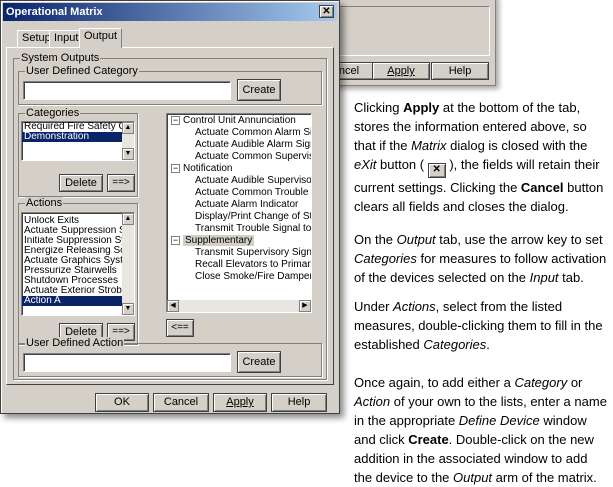 Image resolution: width=613 pixels, height=487 pixels. Describe the element at coordinates (78, 127) in the screenshot. I see `categories-list-item: Required Fire Safety Control` at that location.